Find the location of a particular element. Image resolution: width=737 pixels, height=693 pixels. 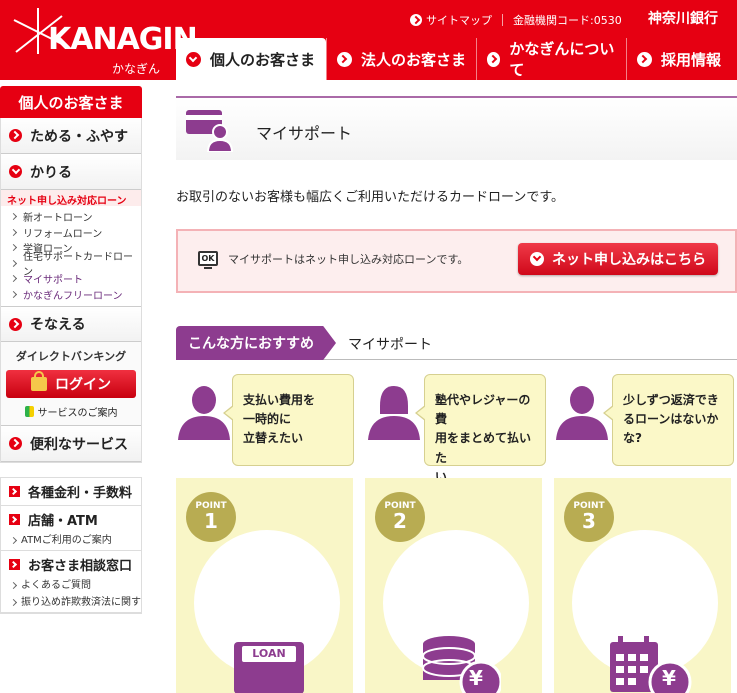

calendar-icon is located at coordinates (651, 664).